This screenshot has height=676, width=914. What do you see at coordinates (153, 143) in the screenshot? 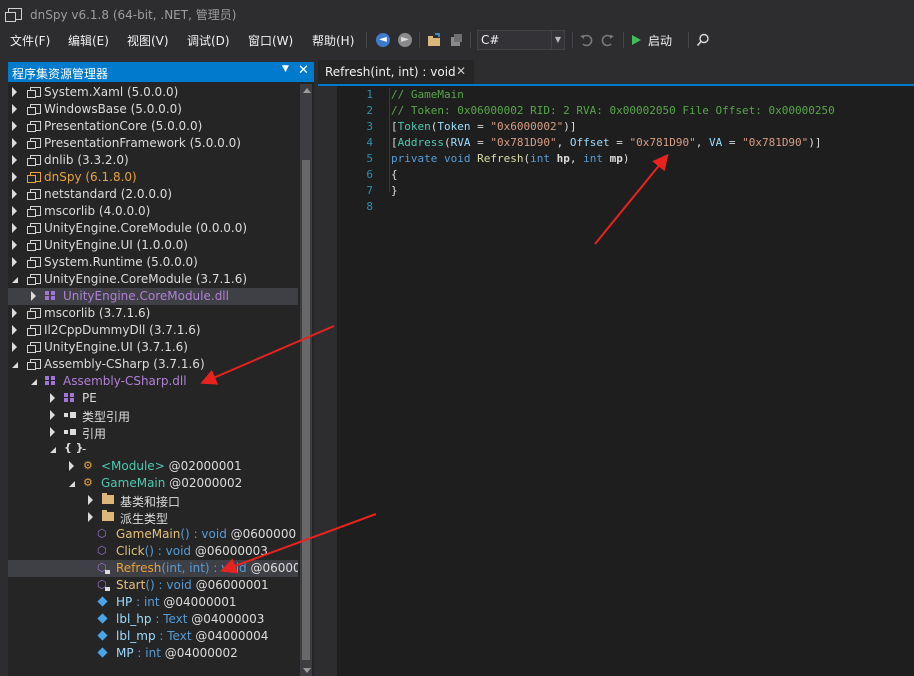
I see `tree-node: PresentationFramework (5.0.0.0)` at bounding box center [153, 143].